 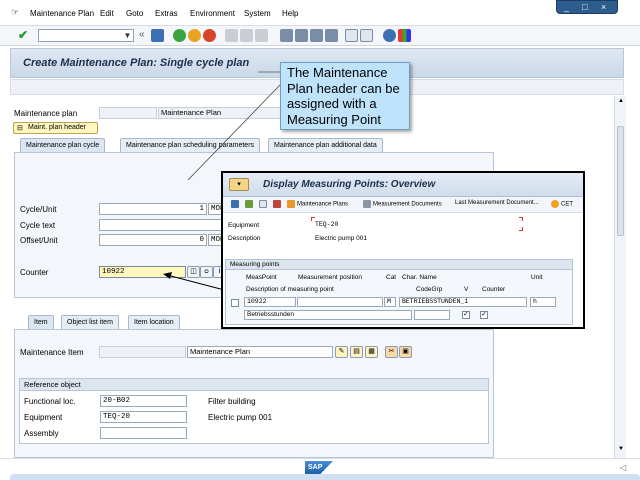 I want to click on help-icon, so click(x=389, y=35).